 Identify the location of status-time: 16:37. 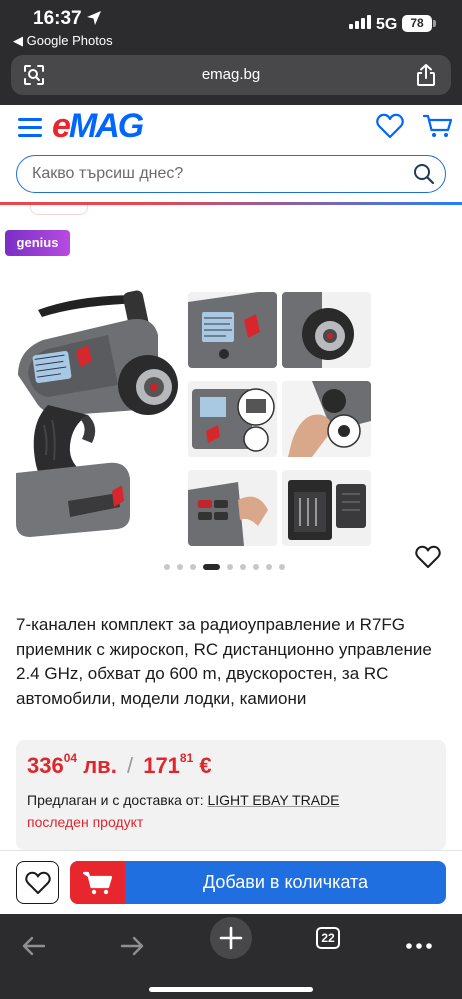
(57, 18).